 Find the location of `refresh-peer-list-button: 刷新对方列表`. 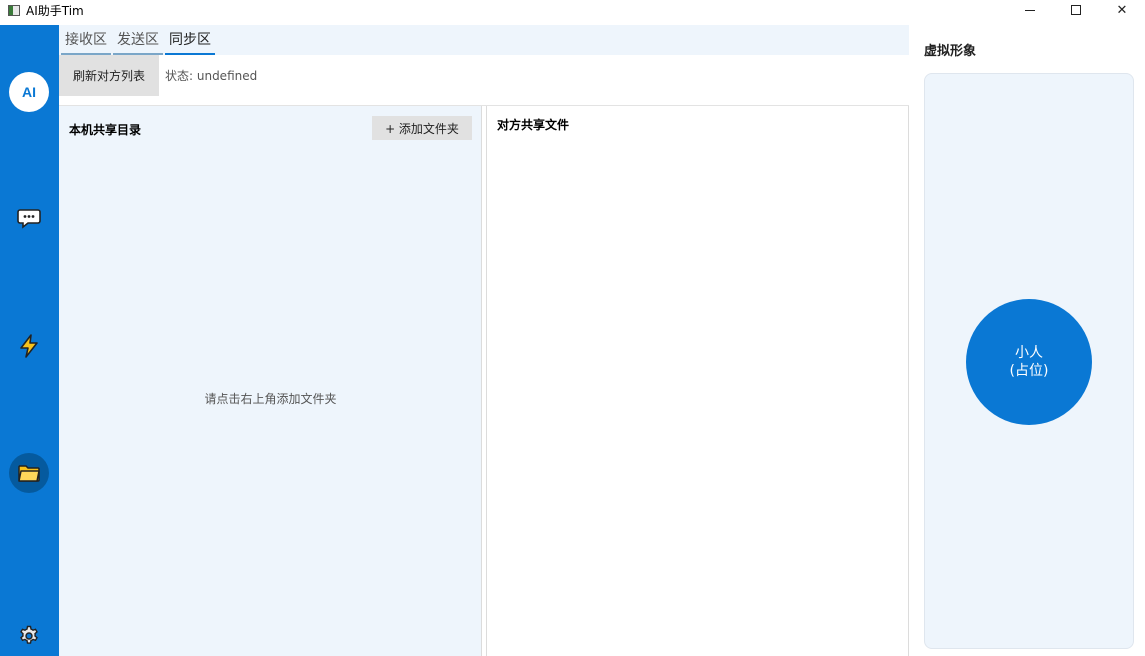

refresh-peer-list-button: 刷新对方列表 is located at coordinates (109, 75).